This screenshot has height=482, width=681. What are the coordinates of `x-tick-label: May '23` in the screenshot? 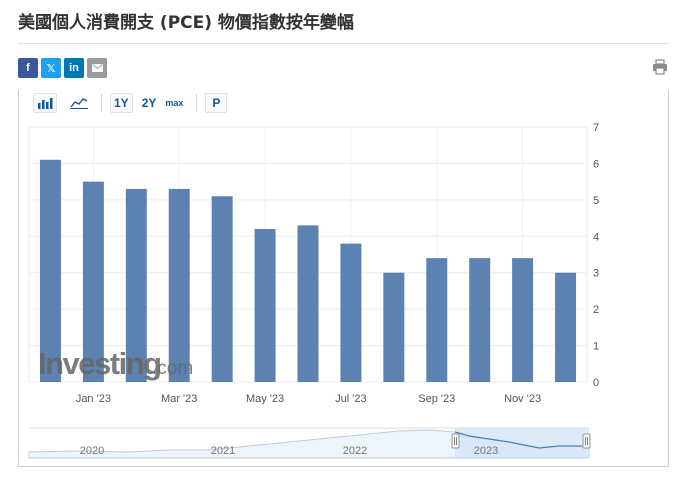 It's located at (265, 399).